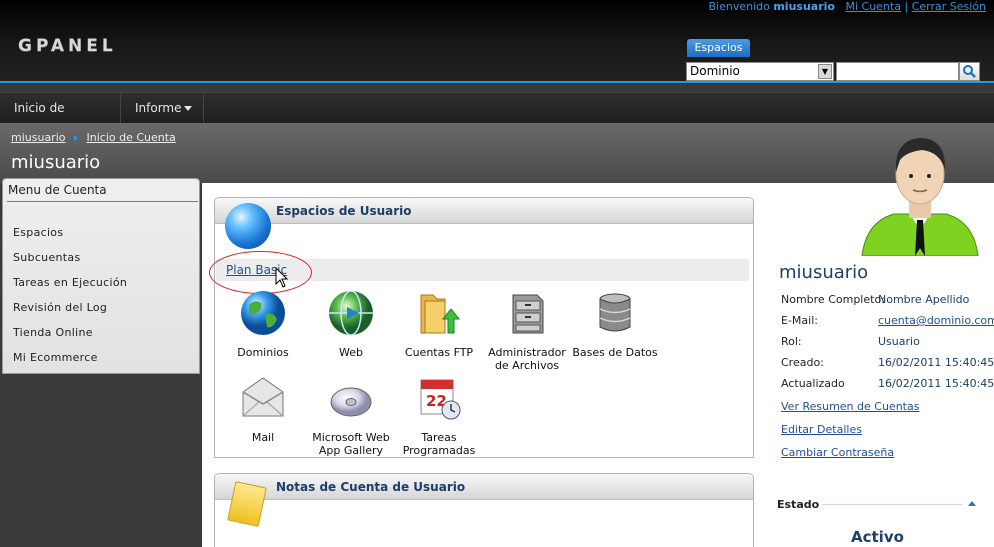 The image size is (994, 547). I want to click on menu-item-log-review: Revisión del Log, so click(60, 307).